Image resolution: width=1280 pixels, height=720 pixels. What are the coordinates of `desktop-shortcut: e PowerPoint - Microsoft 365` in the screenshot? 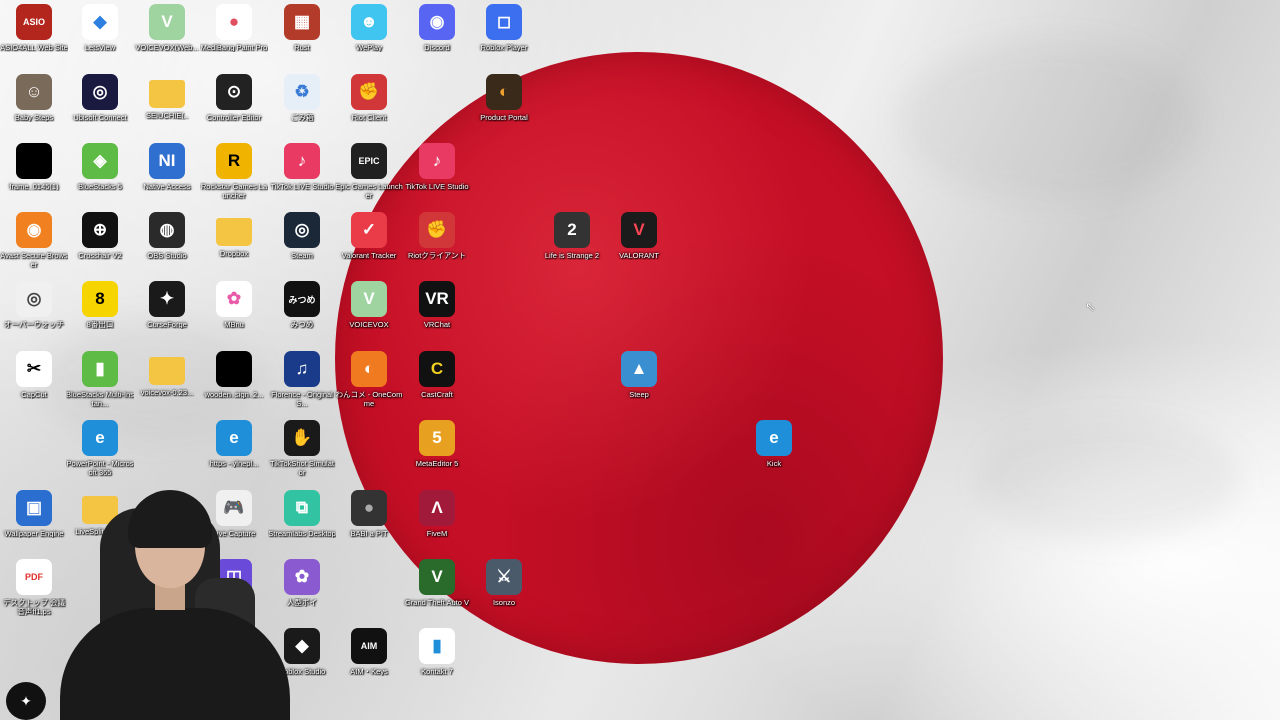 It's located at (100, 450).